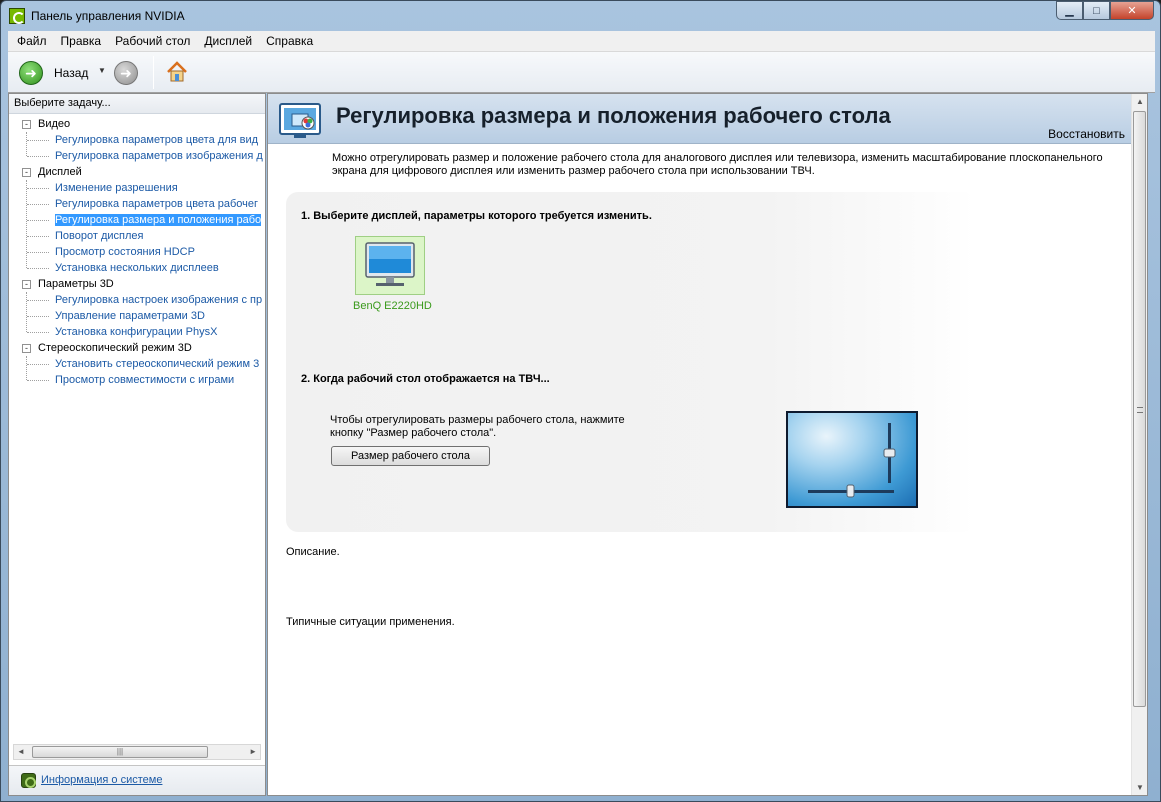  What do you see at coordinates (392, 306) in the screenshot?
I see `display-name-label: BenQ E2220HD` at bounding box center [392, 306].